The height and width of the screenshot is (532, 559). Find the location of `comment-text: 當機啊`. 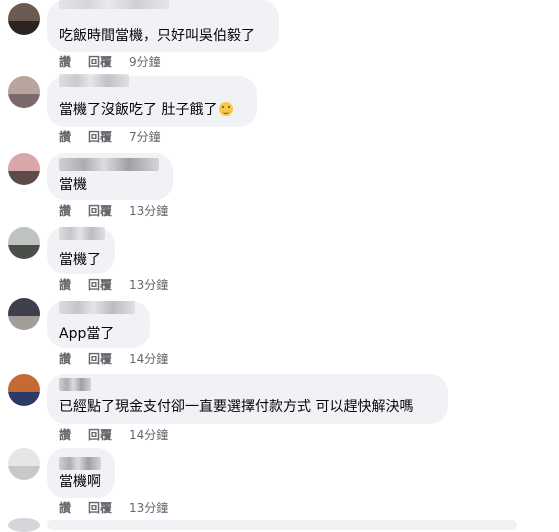

comment-text: 當機啊 is located at coordinates (80, 482).